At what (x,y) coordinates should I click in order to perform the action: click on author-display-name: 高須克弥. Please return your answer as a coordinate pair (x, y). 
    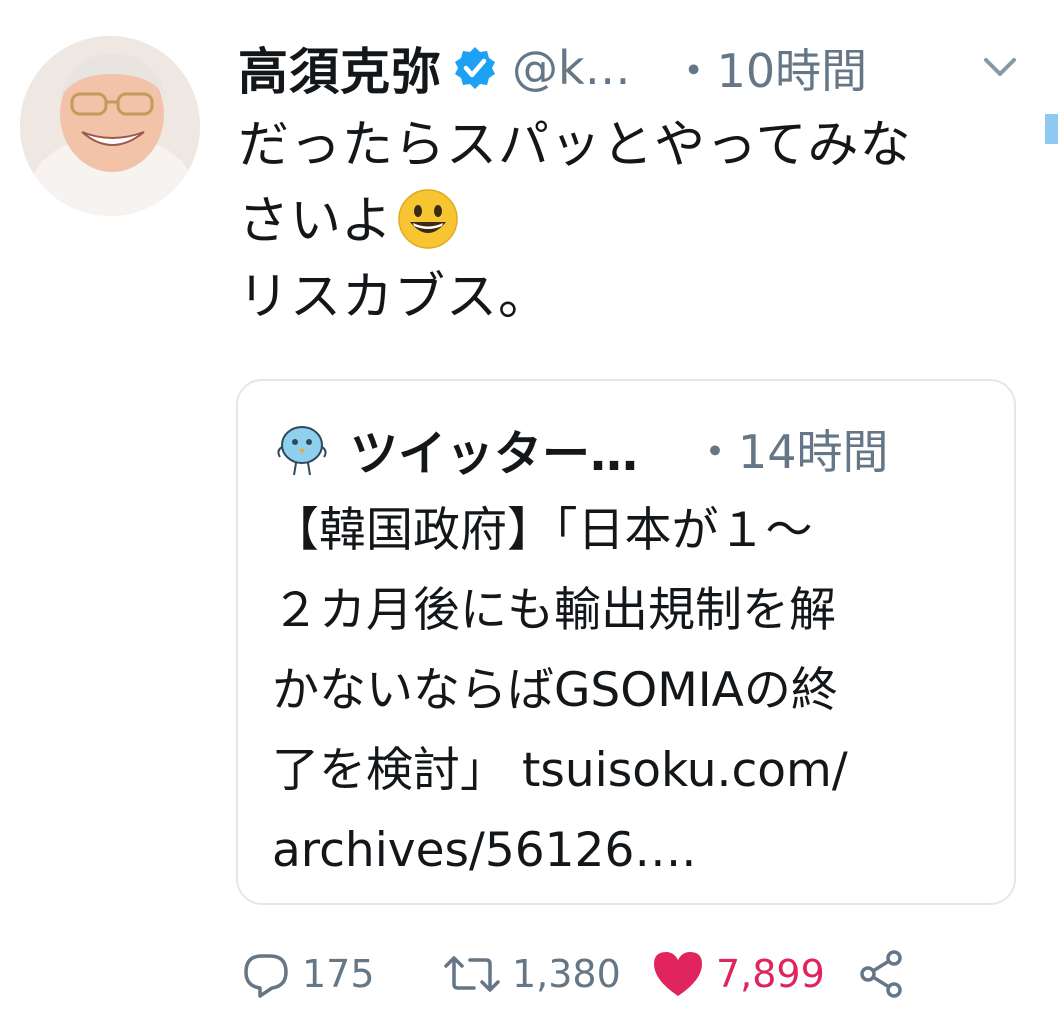
    Looking at the image, I should click on (340, 68).